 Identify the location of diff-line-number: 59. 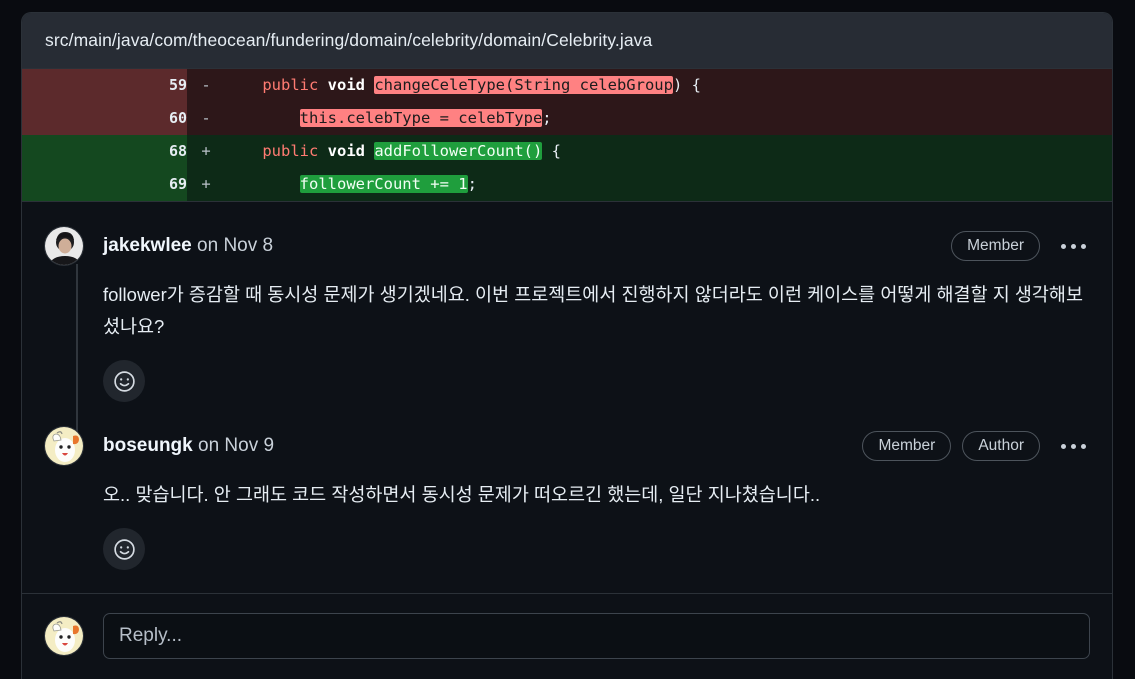
(104, 85).